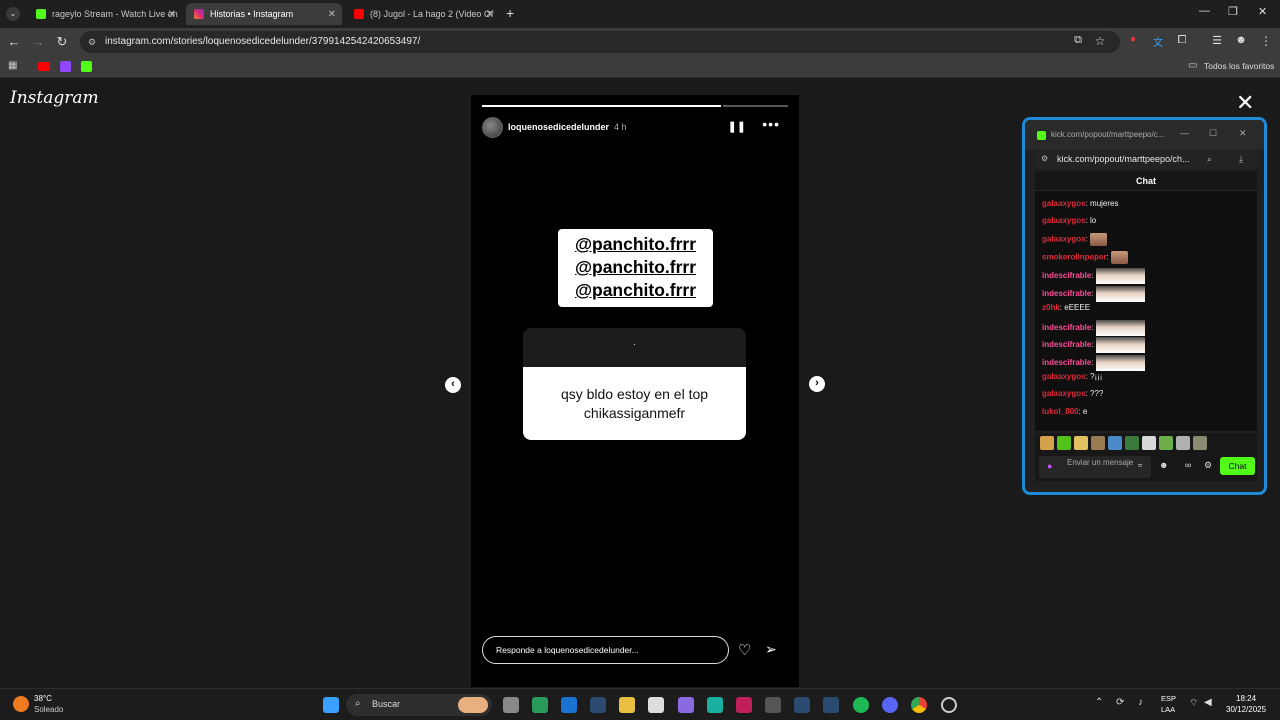 The height and width of the screenshot is (720, 1280). What do you see at coordinates (771, 124) in the screenshot?
I see `more-options-icon: •••` at bounding box center [771, 124].